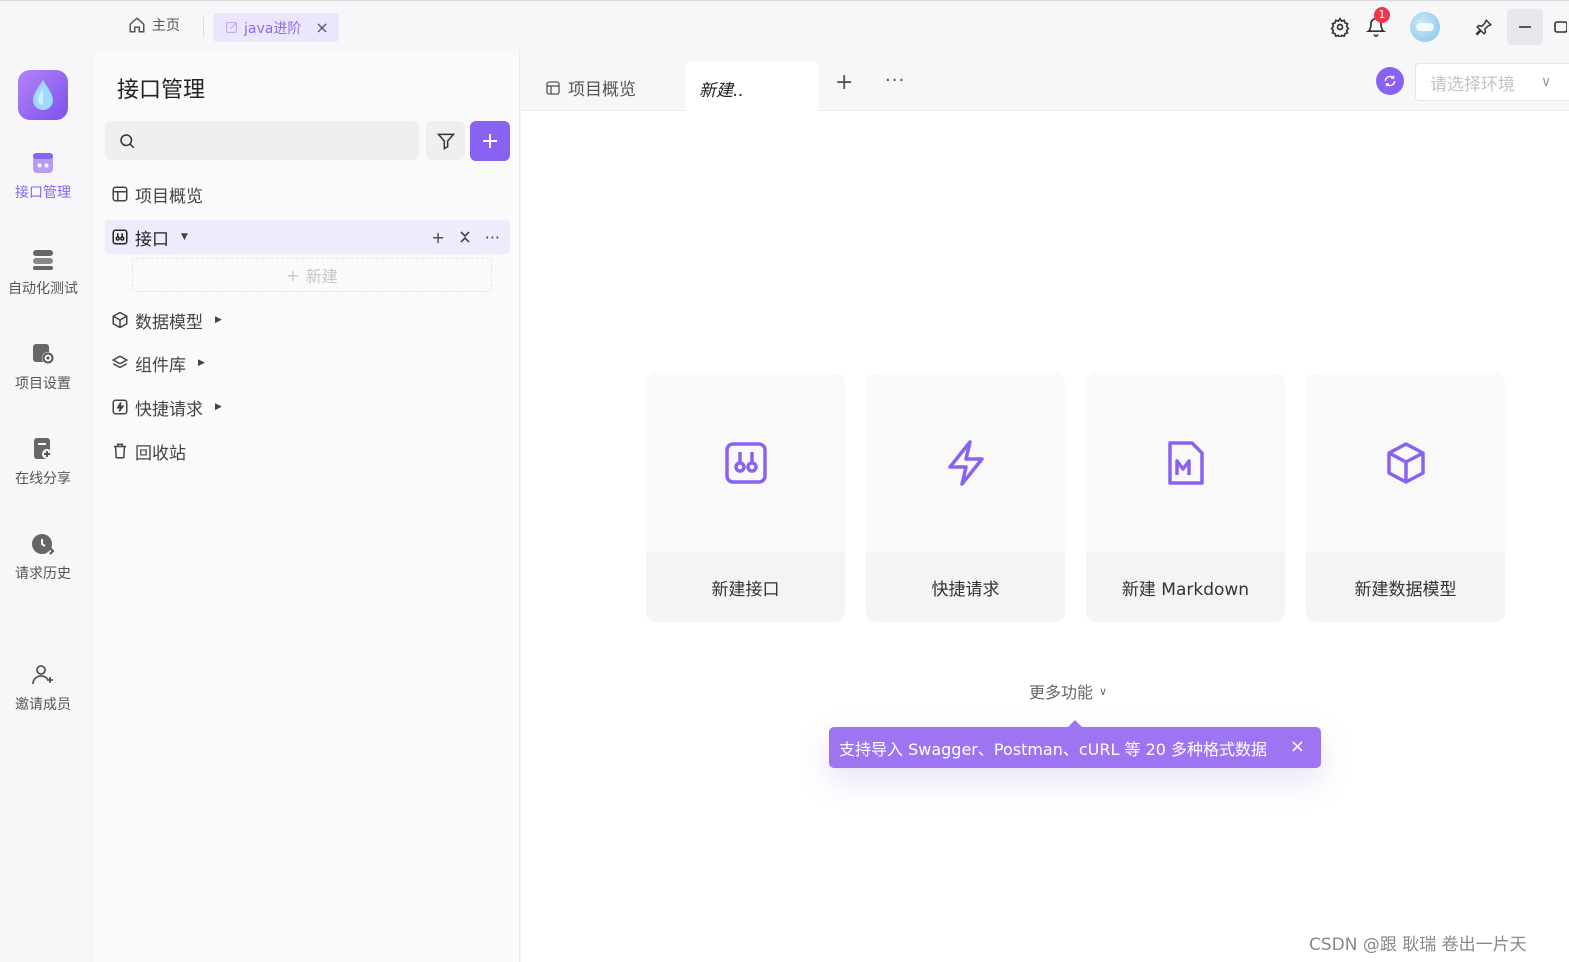  I want to click on search-icon, so click(127, 140).